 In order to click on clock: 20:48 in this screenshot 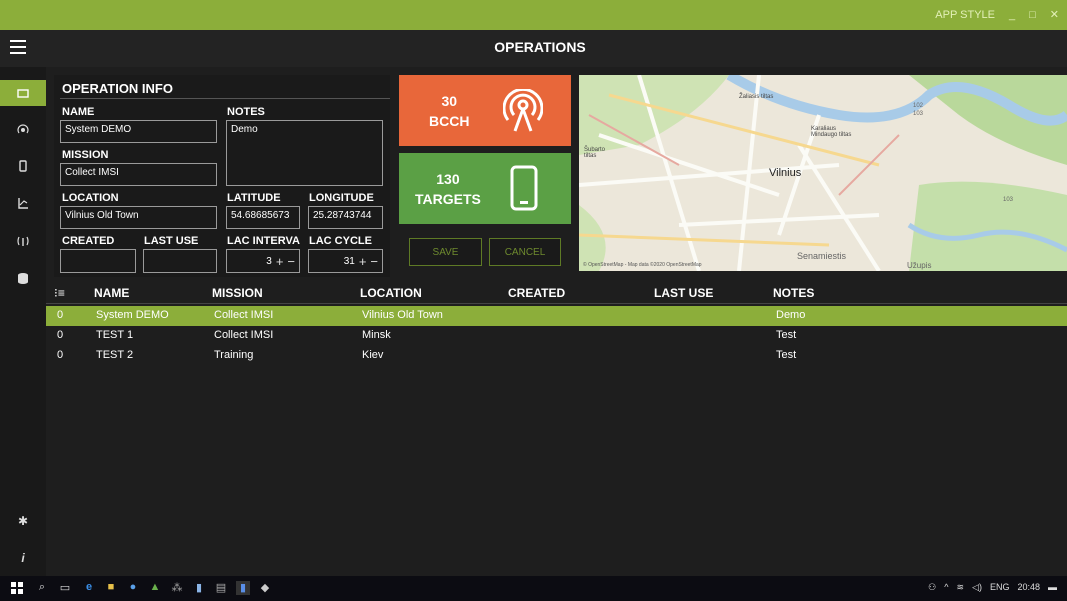, I will do `click(1028, 587)`.